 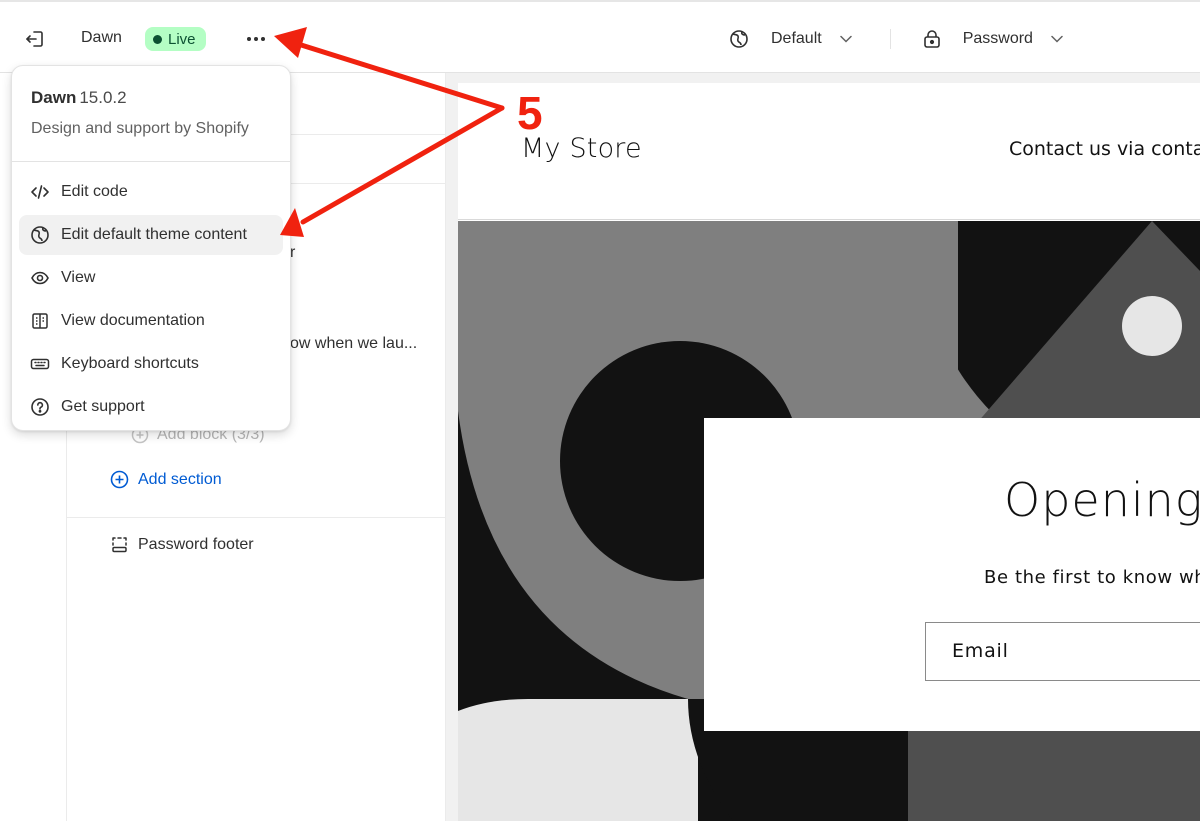 I want to click on status-badge-label: Live, so click(x=182, y=39).